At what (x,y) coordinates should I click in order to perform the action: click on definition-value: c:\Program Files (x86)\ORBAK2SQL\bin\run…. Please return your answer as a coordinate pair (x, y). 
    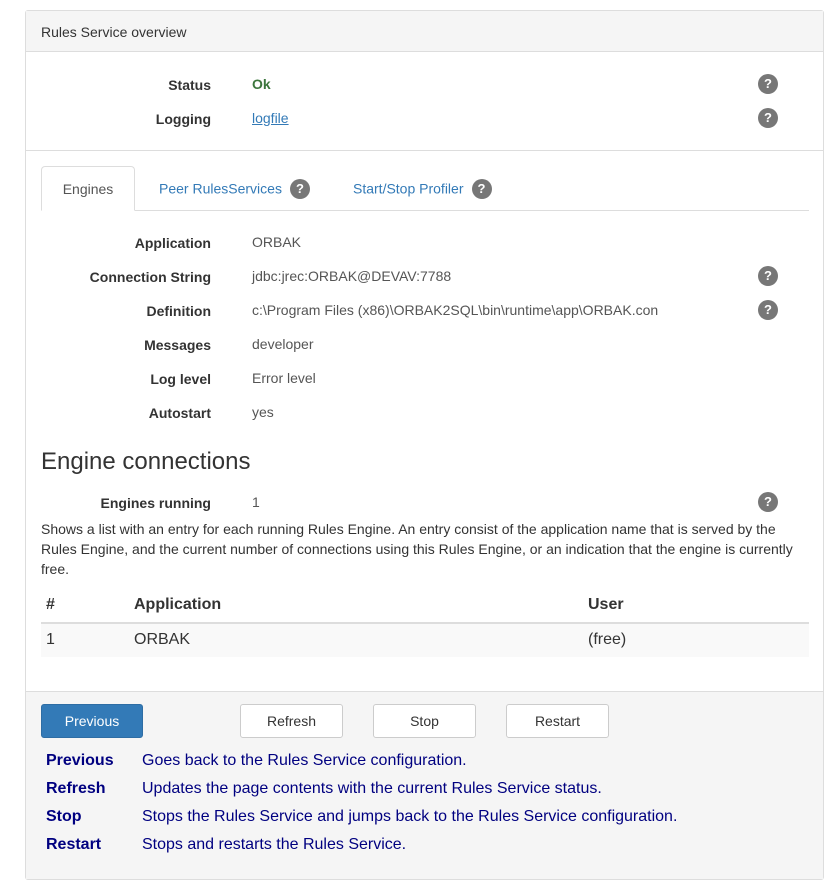
    Looking at the image, I should click on (455, 310).